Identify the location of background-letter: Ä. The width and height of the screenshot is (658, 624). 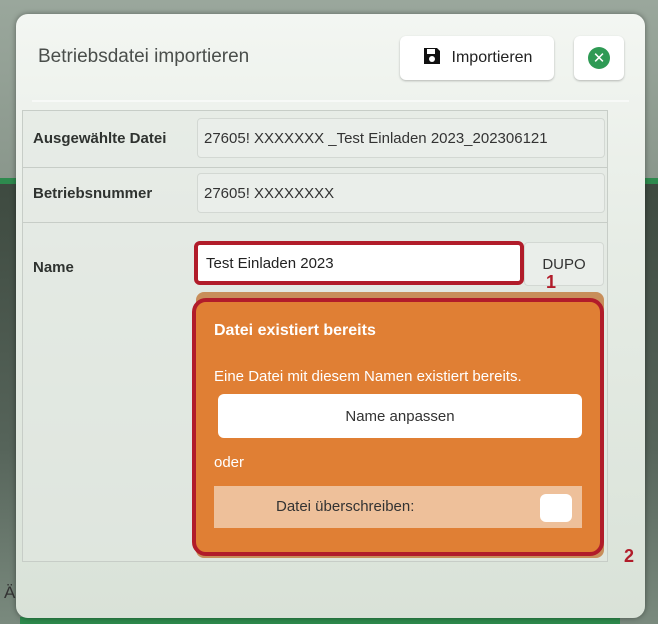
(10, 592).